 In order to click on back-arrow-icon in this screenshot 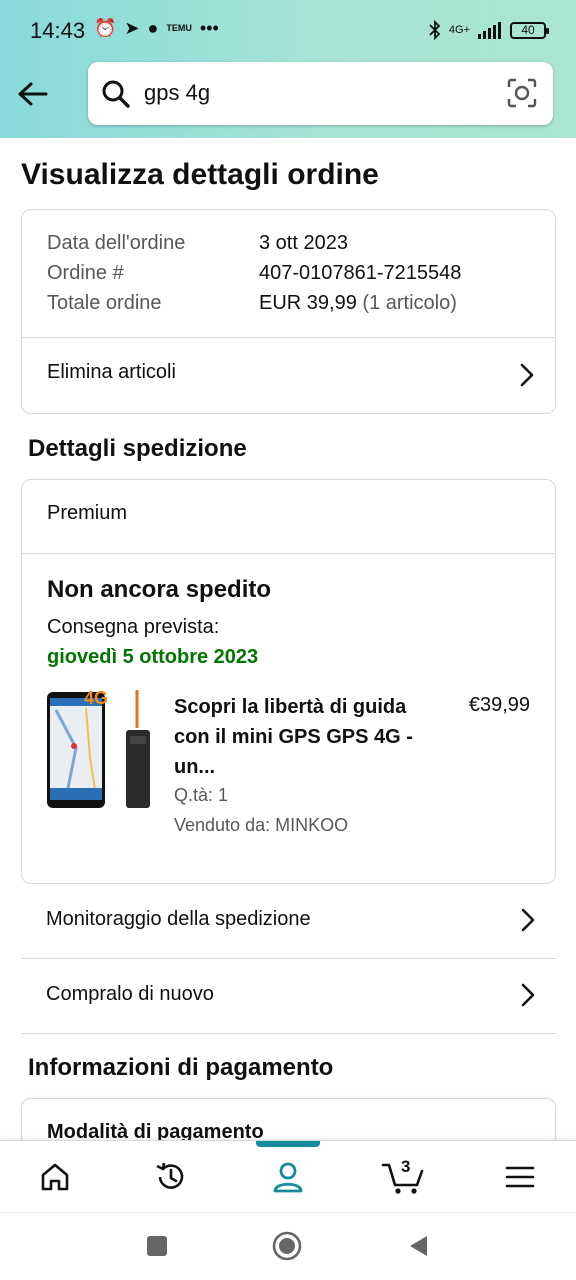, I will do `click(33, 94)`.